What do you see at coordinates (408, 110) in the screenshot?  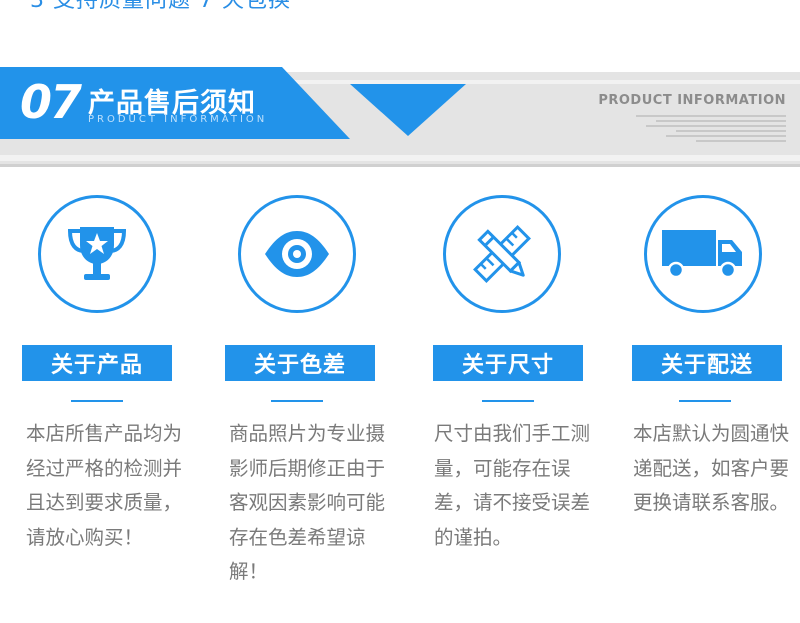 I see `triangle-decoration` at bounding box center [408, 110].